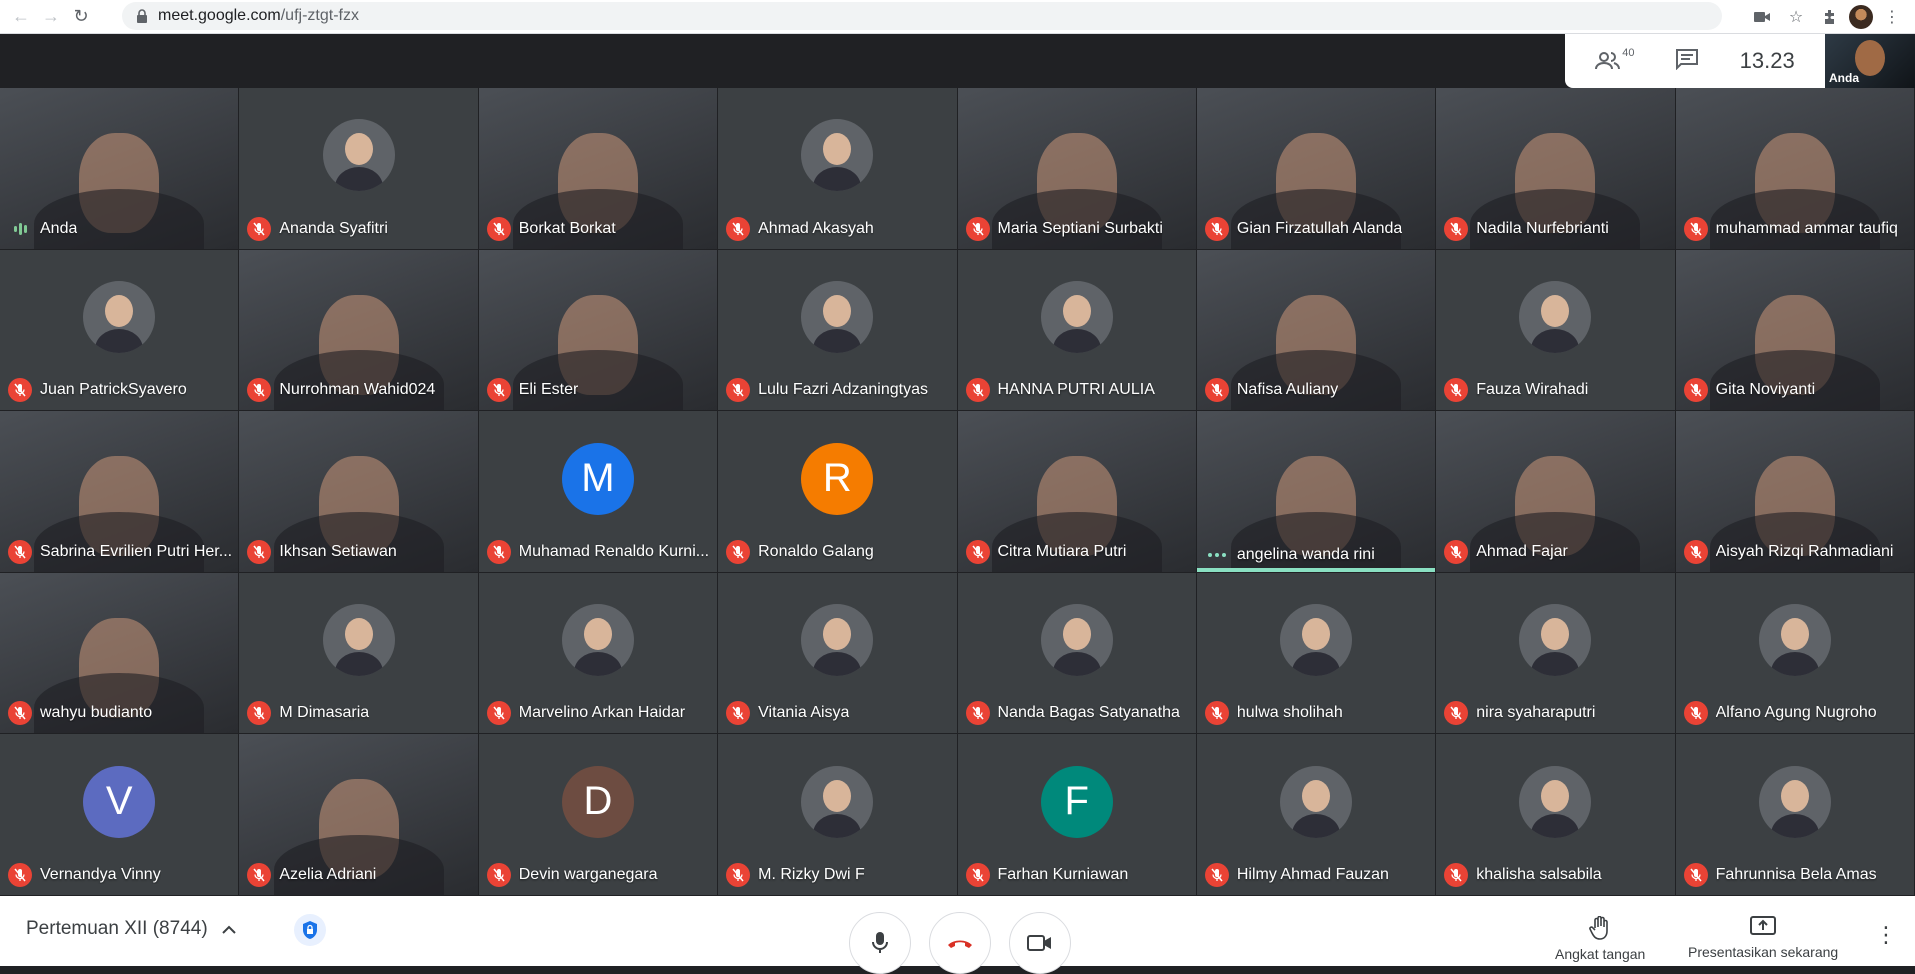 This screenshot has height=974, width=1915. What do you see at coordinates (1796, 551) in the screenshot?
I see `participant-name-row: Aisyah Rizqi Rahmadiani` at bounding box center [1796, 551].